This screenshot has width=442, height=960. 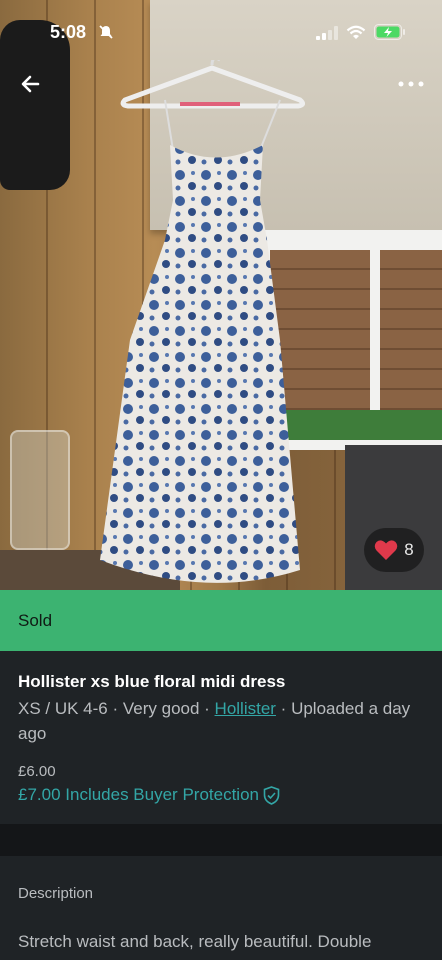 I want to click on like-button: 8, so click(x=394, y=550).